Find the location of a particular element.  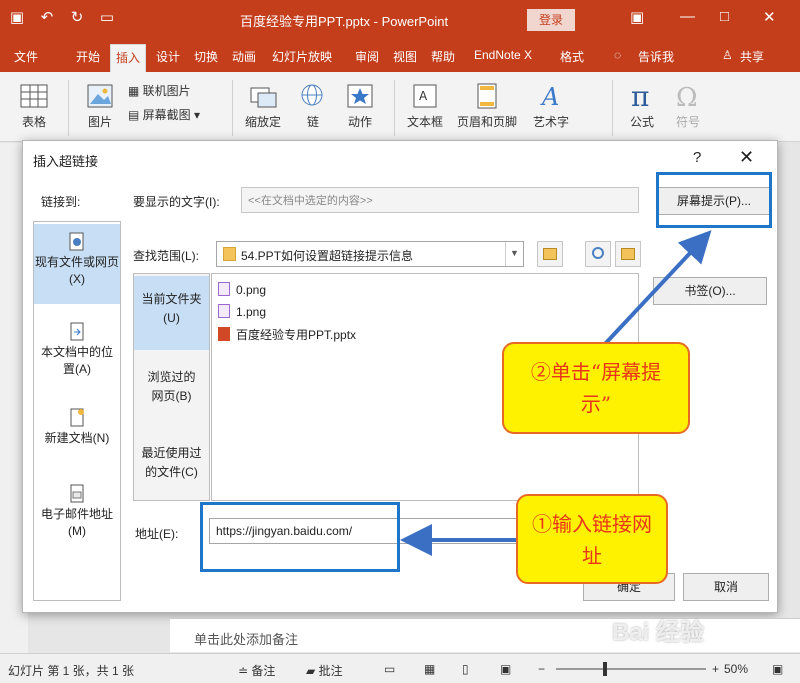

globe-link-icon is located at coordinates (312, 95).